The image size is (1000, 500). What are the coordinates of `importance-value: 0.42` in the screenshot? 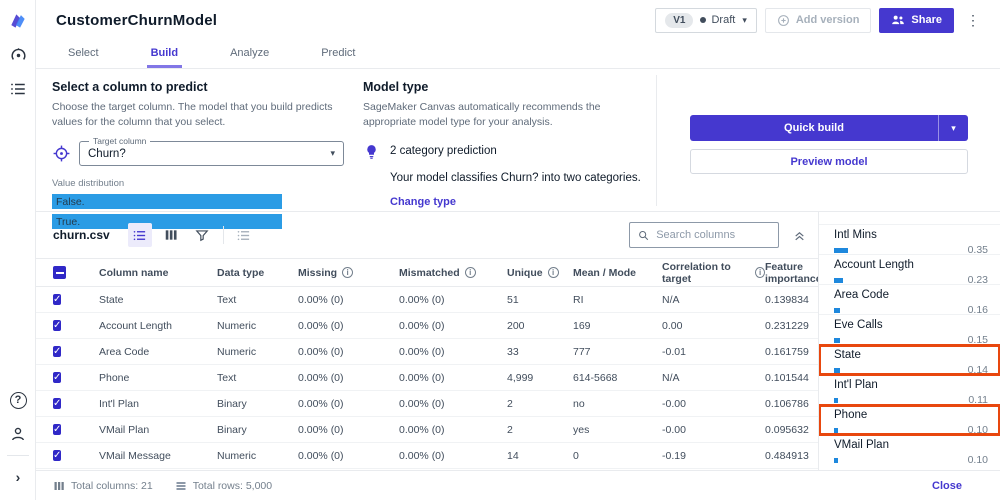 It's located at (978, 213).